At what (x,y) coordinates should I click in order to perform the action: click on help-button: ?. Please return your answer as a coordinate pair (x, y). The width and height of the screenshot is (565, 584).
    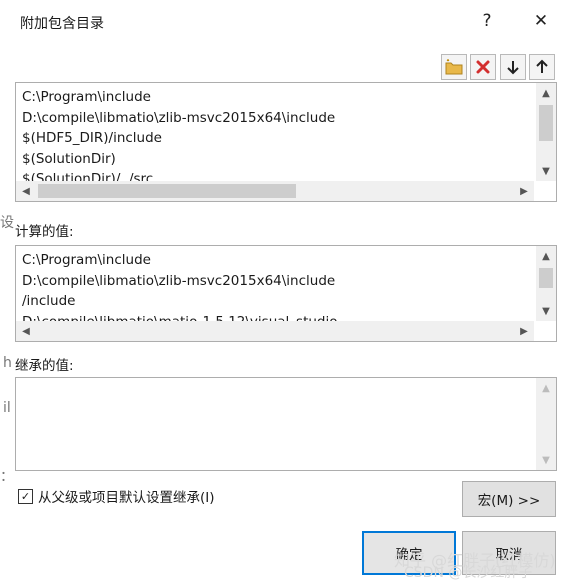
    Looking at the image, I should click on (487, 21).